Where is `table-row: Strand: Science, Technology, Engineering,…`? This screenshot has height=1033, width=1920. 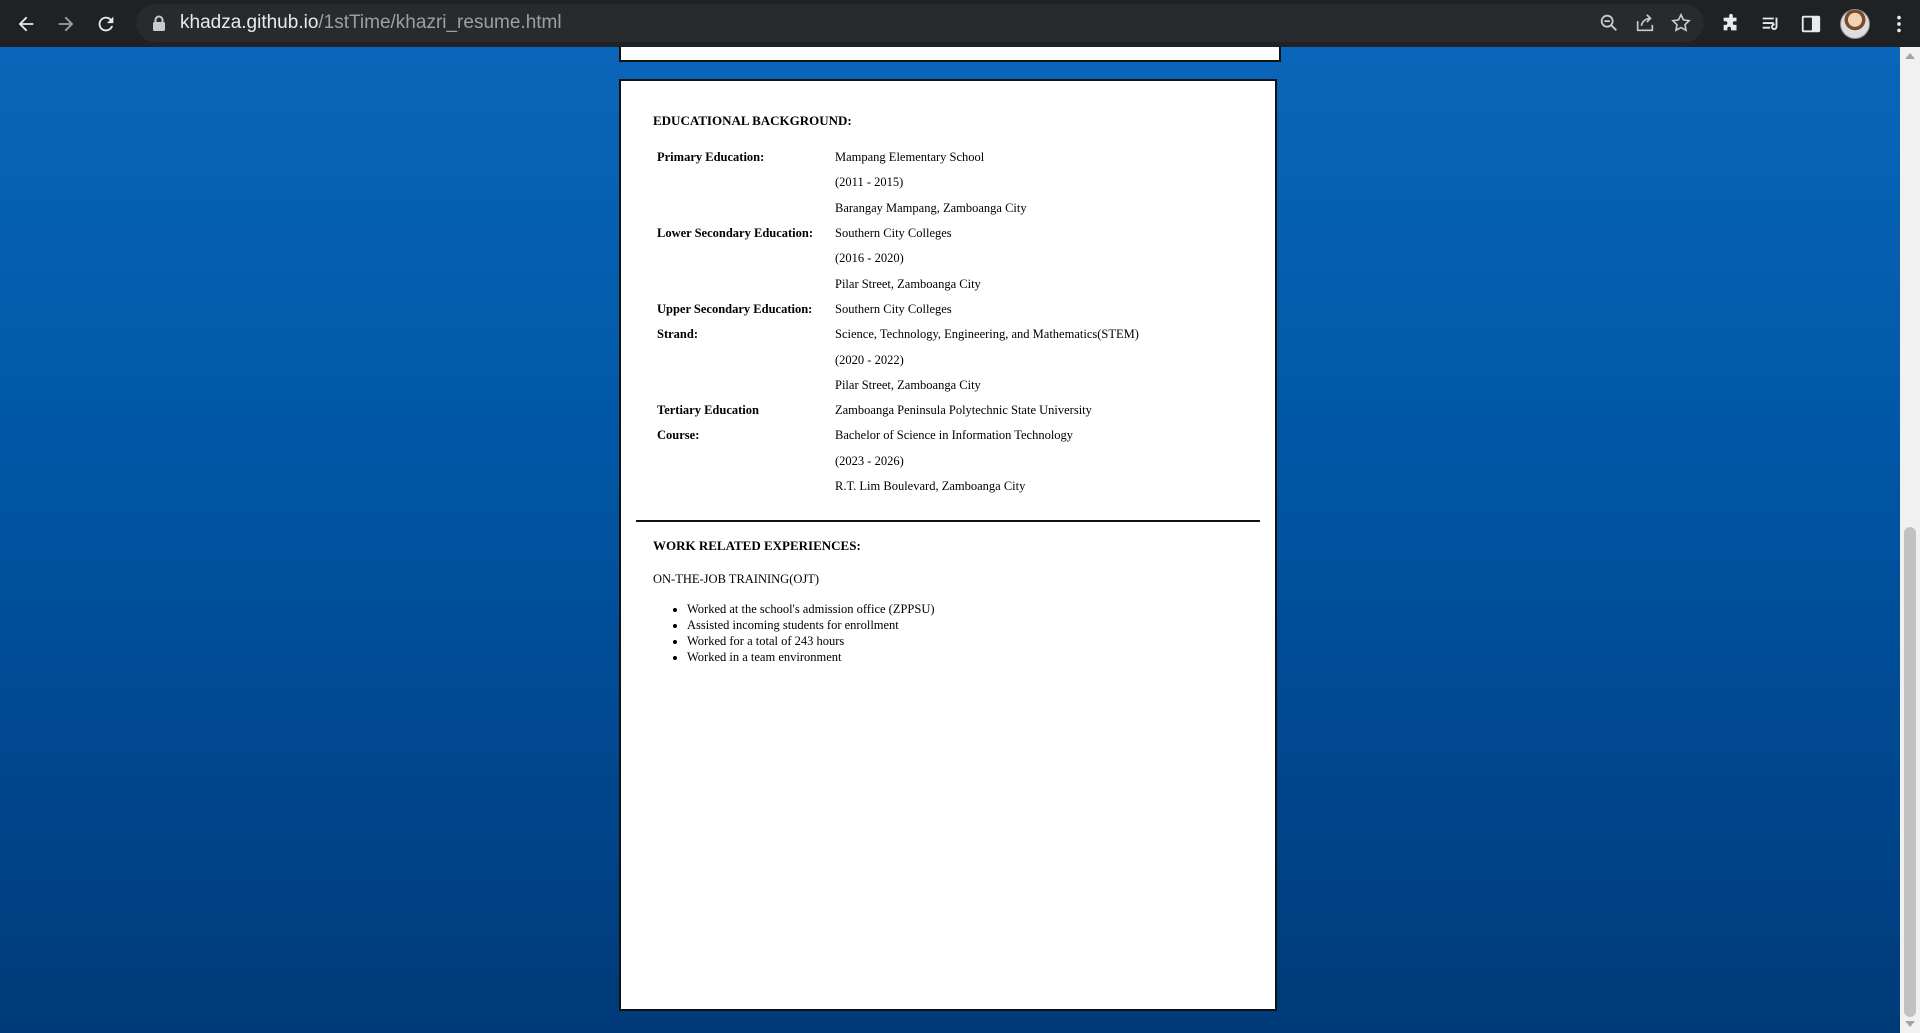
table-row: Strand: Science, Technology, Engineering,… is located at coordinates (898, 334).